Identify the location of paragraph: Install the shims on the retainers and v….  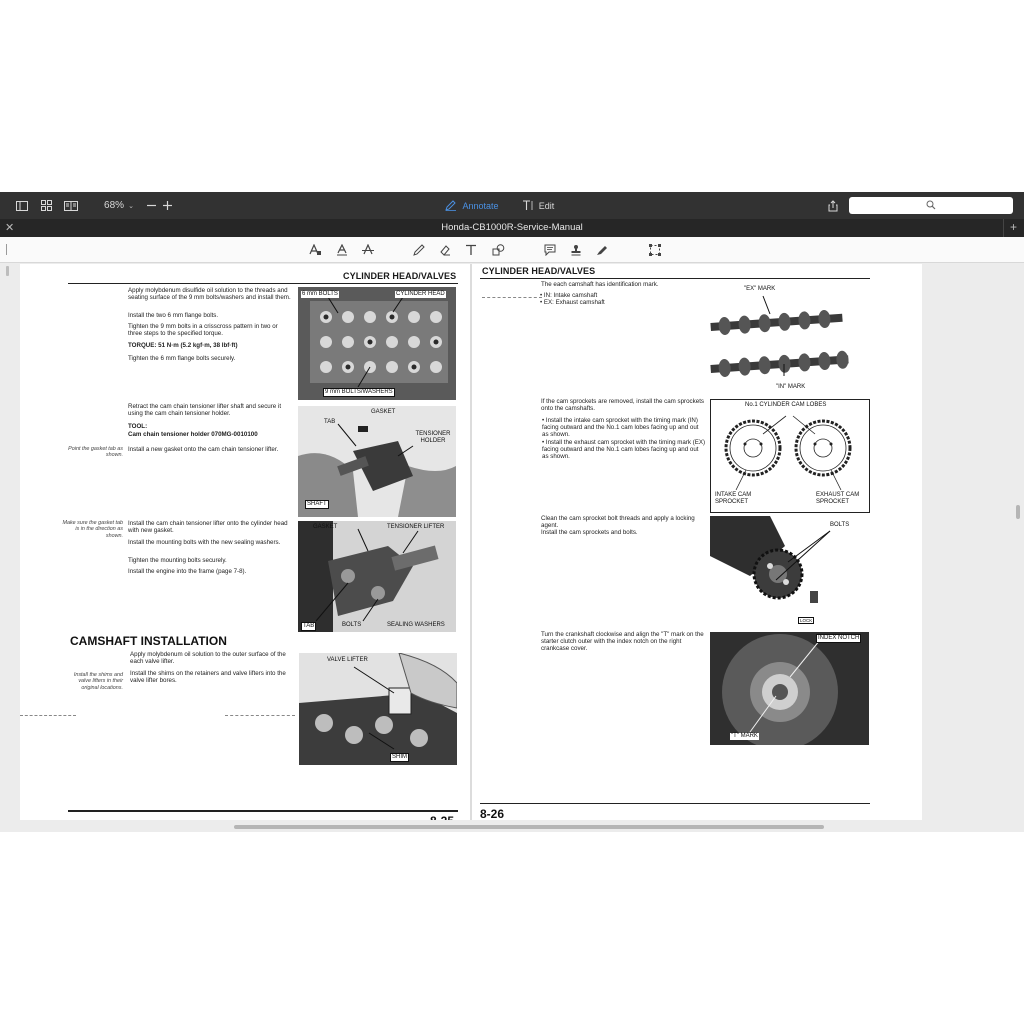
(208, 677).